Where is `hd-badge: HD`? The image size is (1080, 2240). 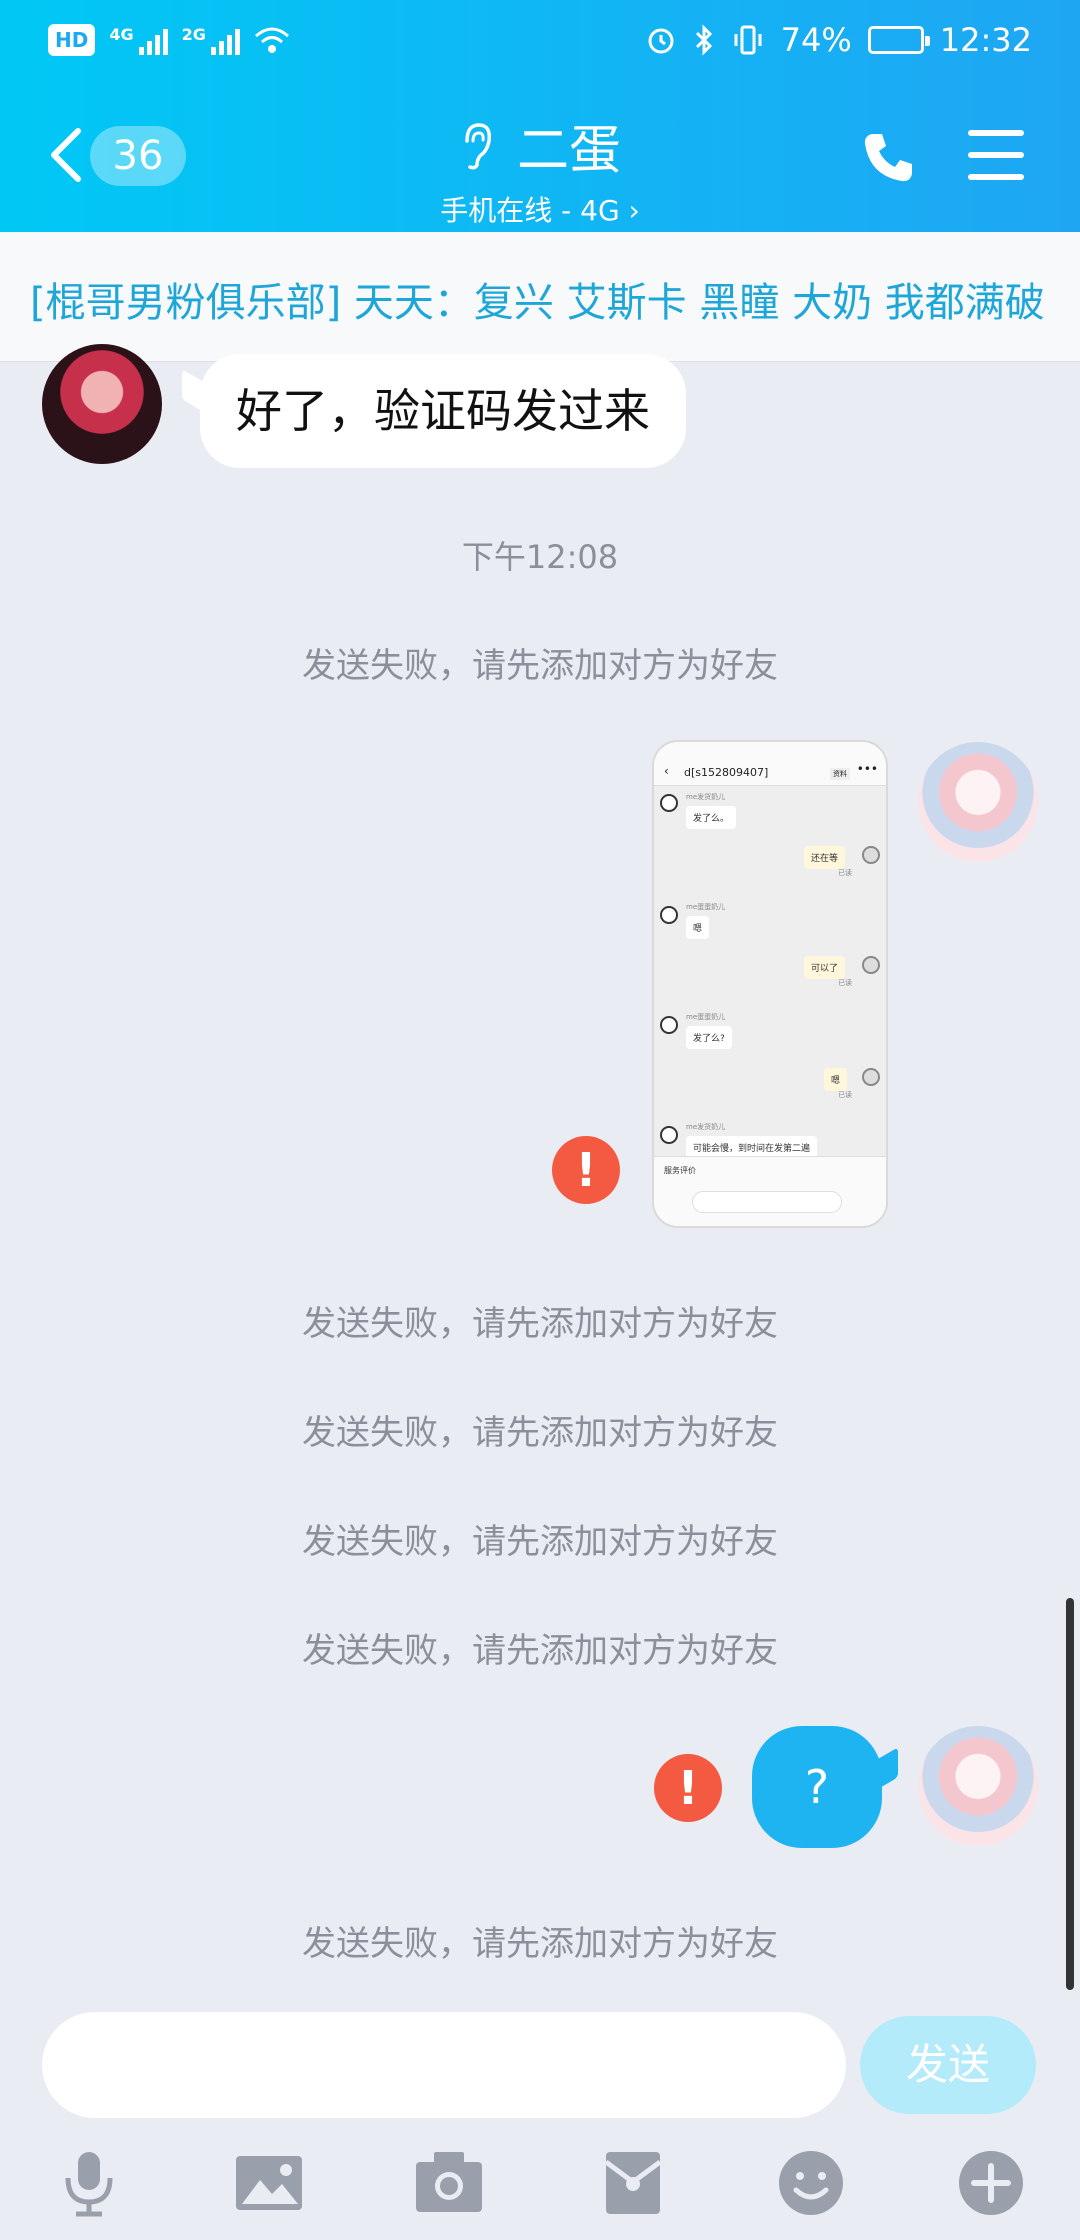
hd-badge: HD is located at coordinates (72, 40).